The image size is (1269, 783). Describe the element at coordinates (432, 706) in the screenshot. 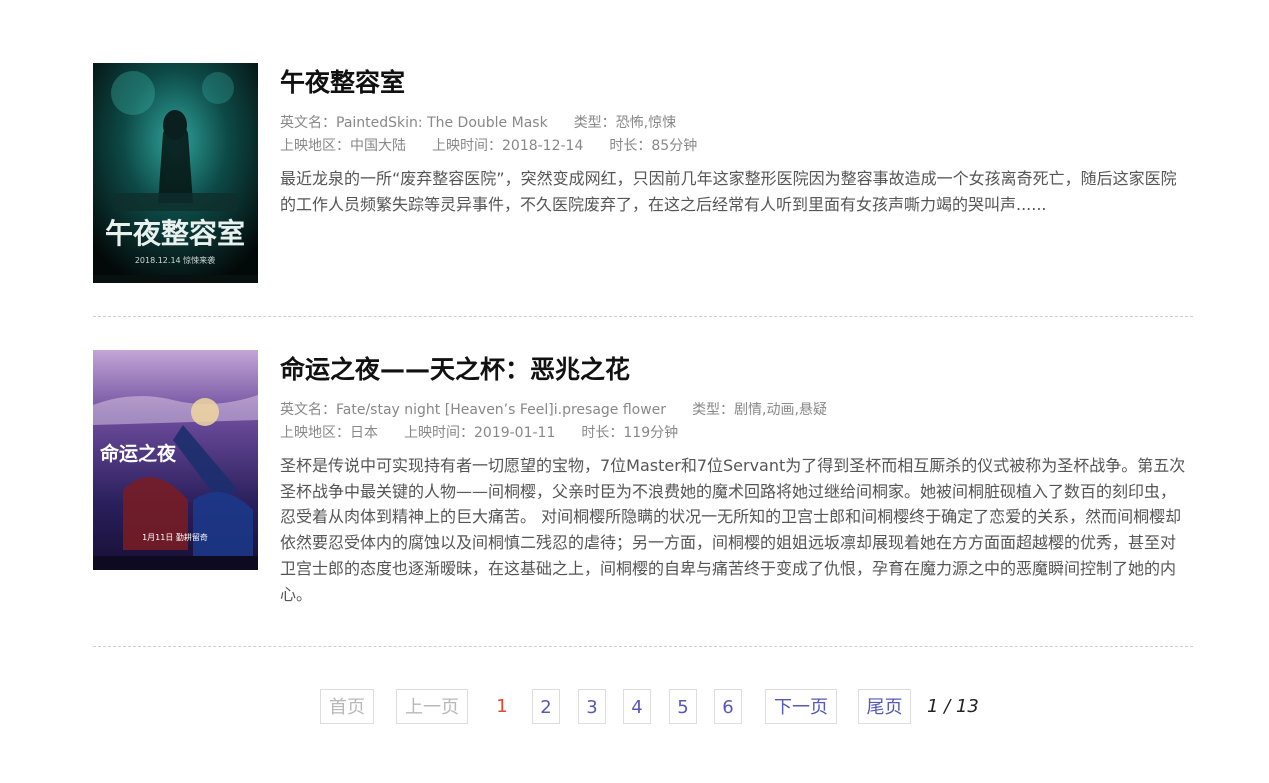

I see `prev-page-button: 上一页` at that location.